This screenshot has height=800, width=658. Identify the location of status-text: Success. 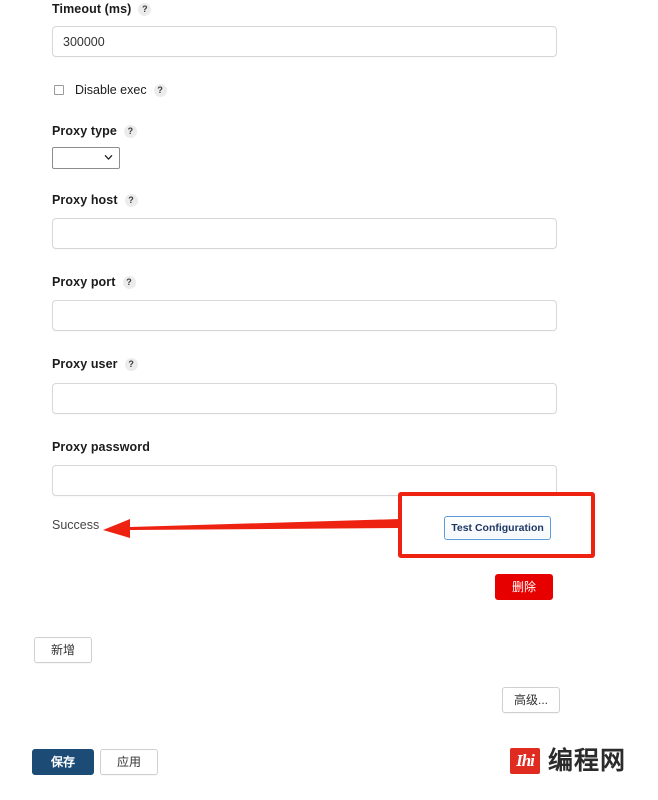
(76, 525).